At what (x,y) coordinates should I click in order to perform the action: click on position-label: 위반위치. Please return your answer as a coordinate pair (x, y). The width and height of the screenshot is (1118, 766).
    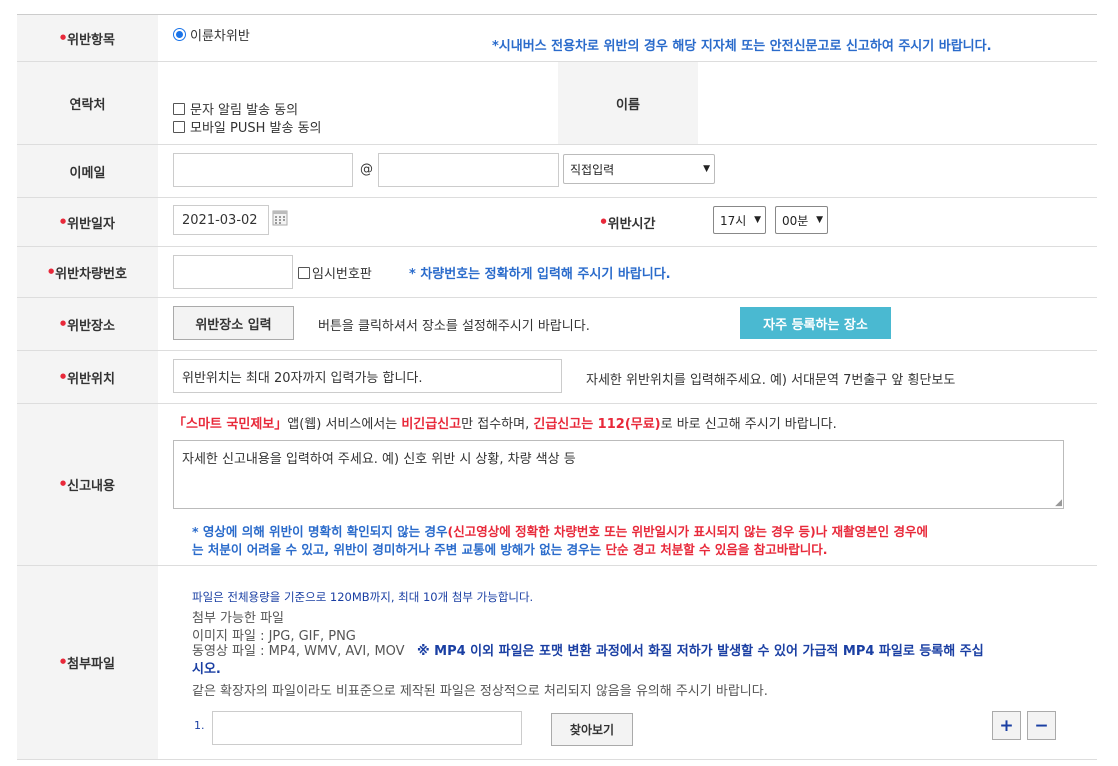
    Looking at the image, I should click on (87, 377).